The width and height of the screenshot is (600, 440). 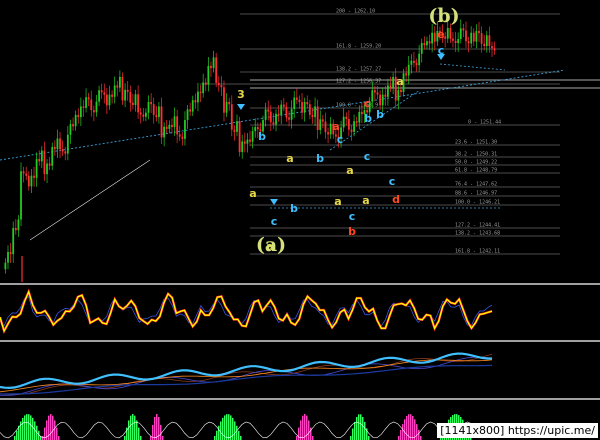 What do you see at coordinates (358, 70) in the screenshot?
I see `fib-label: 138.2 - 1257.27` at bounding box center [358, 70].